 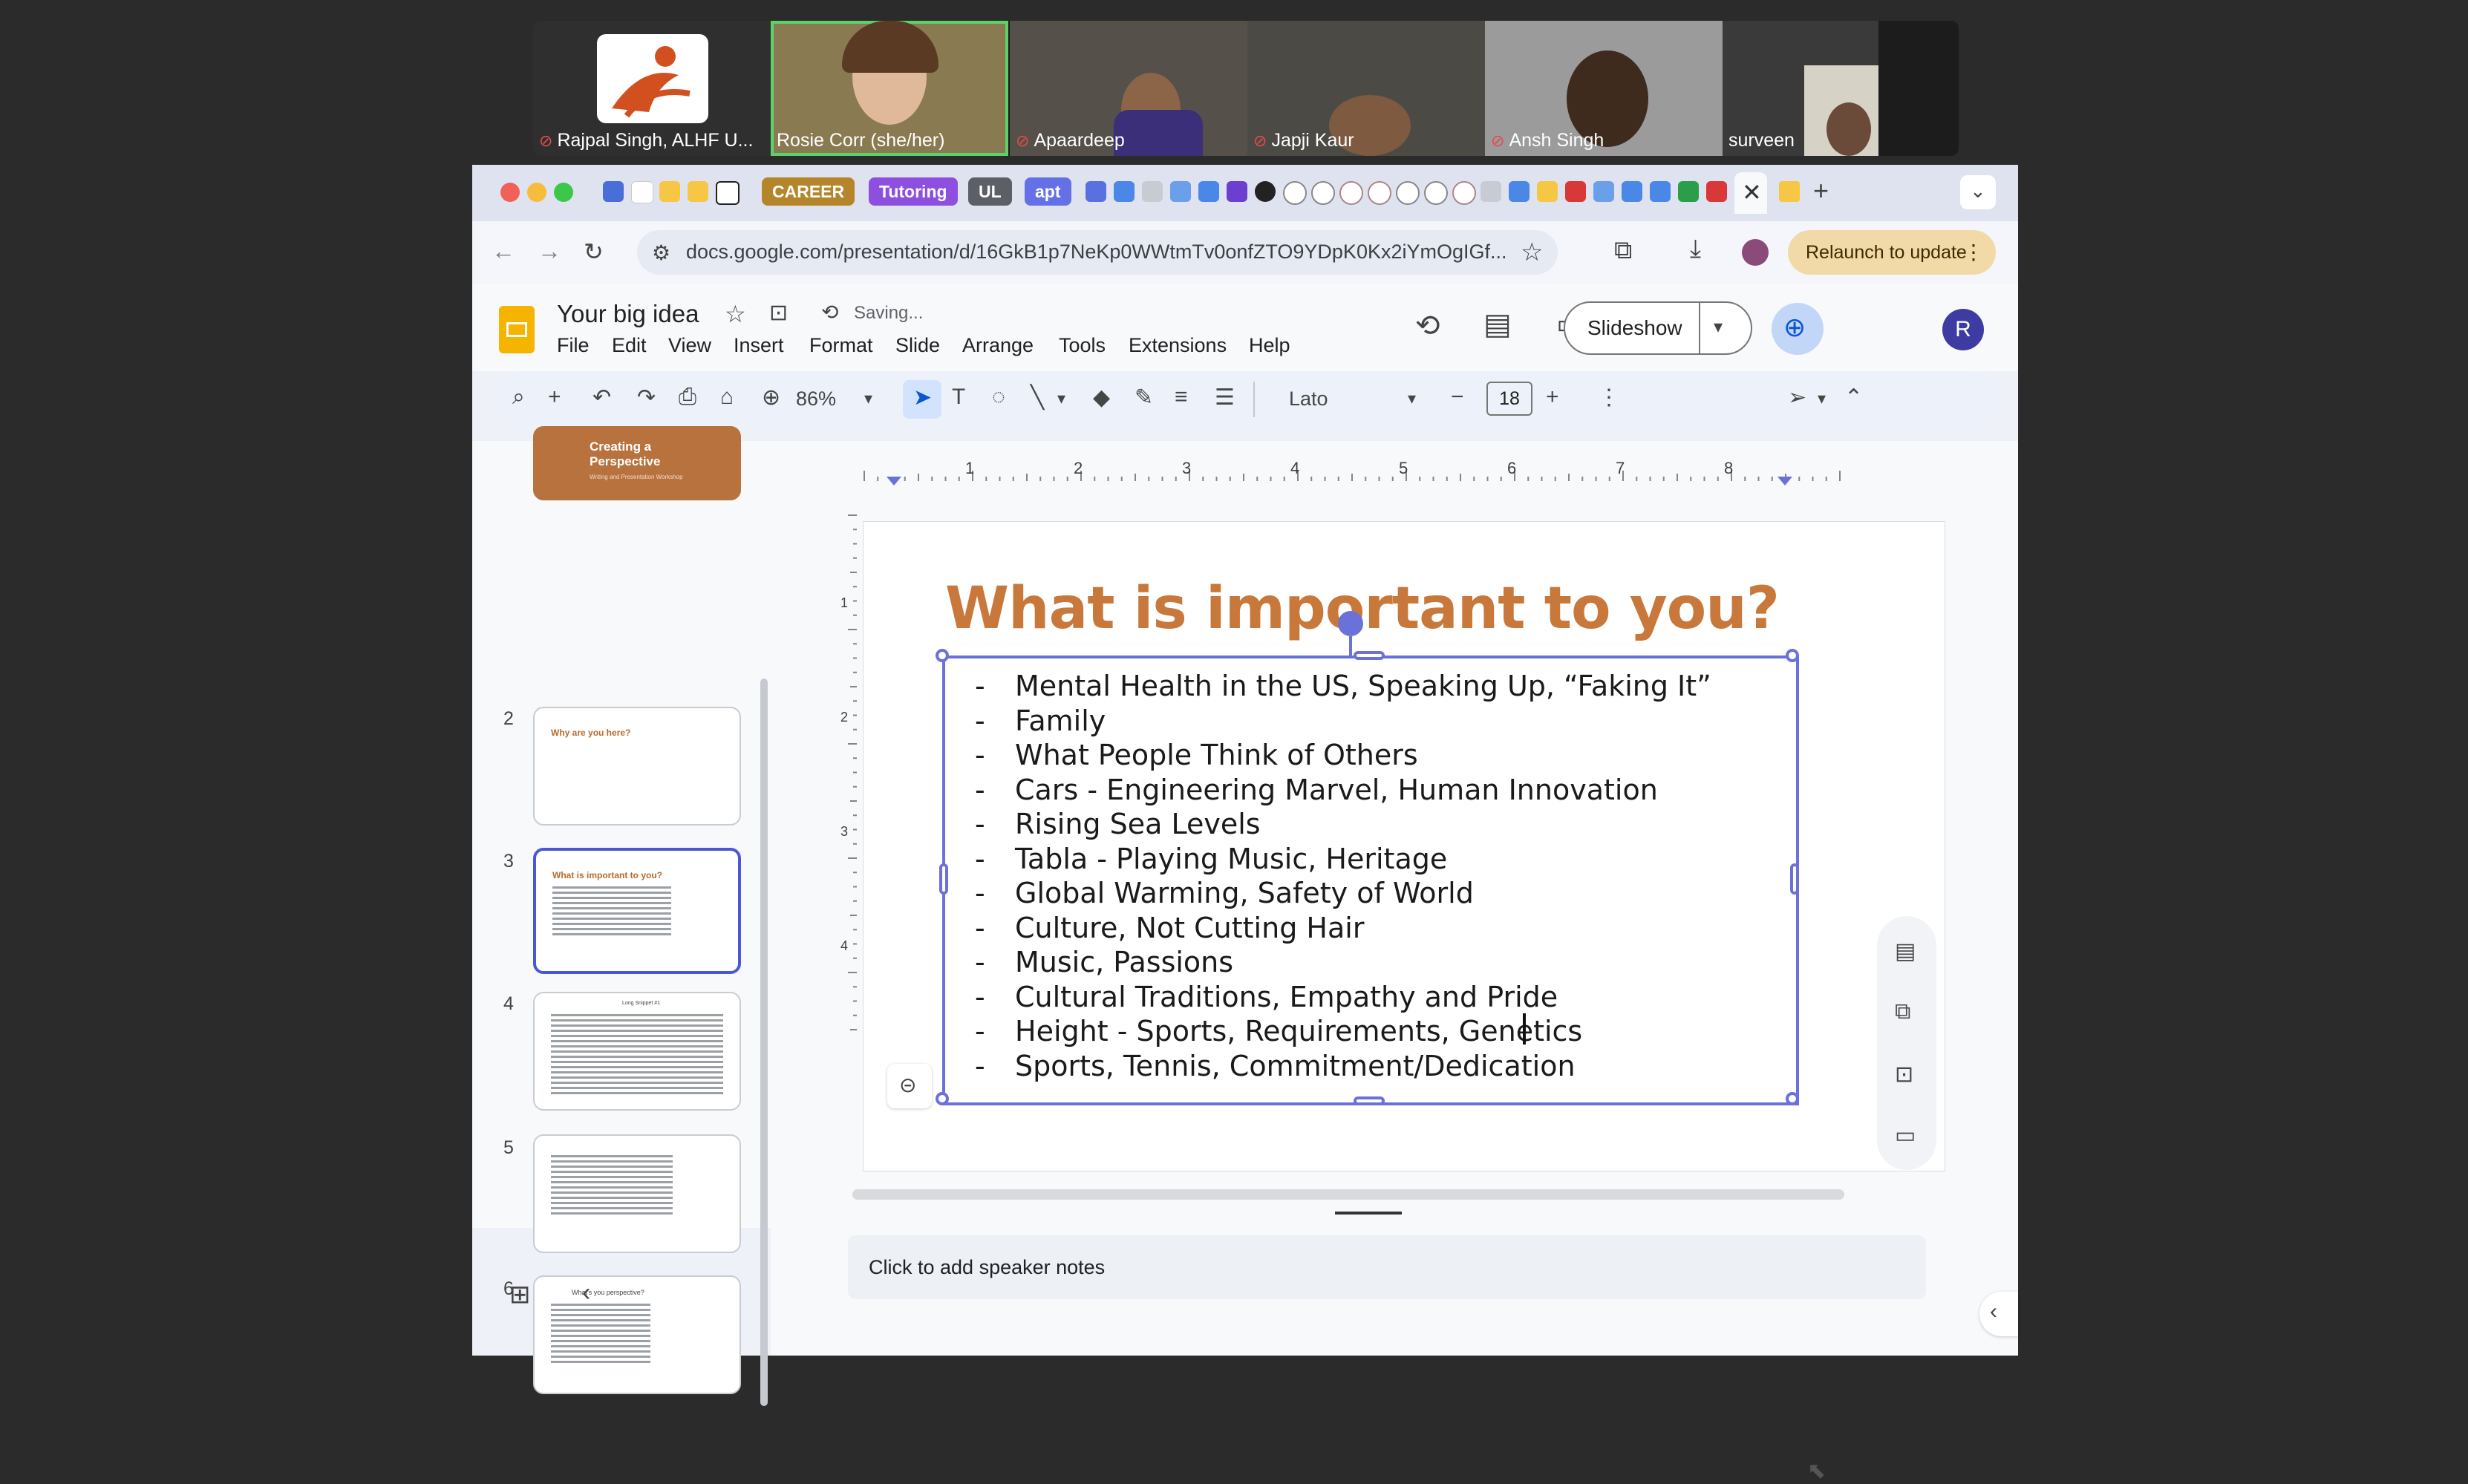 What do you see at coordinates (1798, 329) in the screenshot?
I see `share-button: ⊕` at bounding box center [1798, 329].